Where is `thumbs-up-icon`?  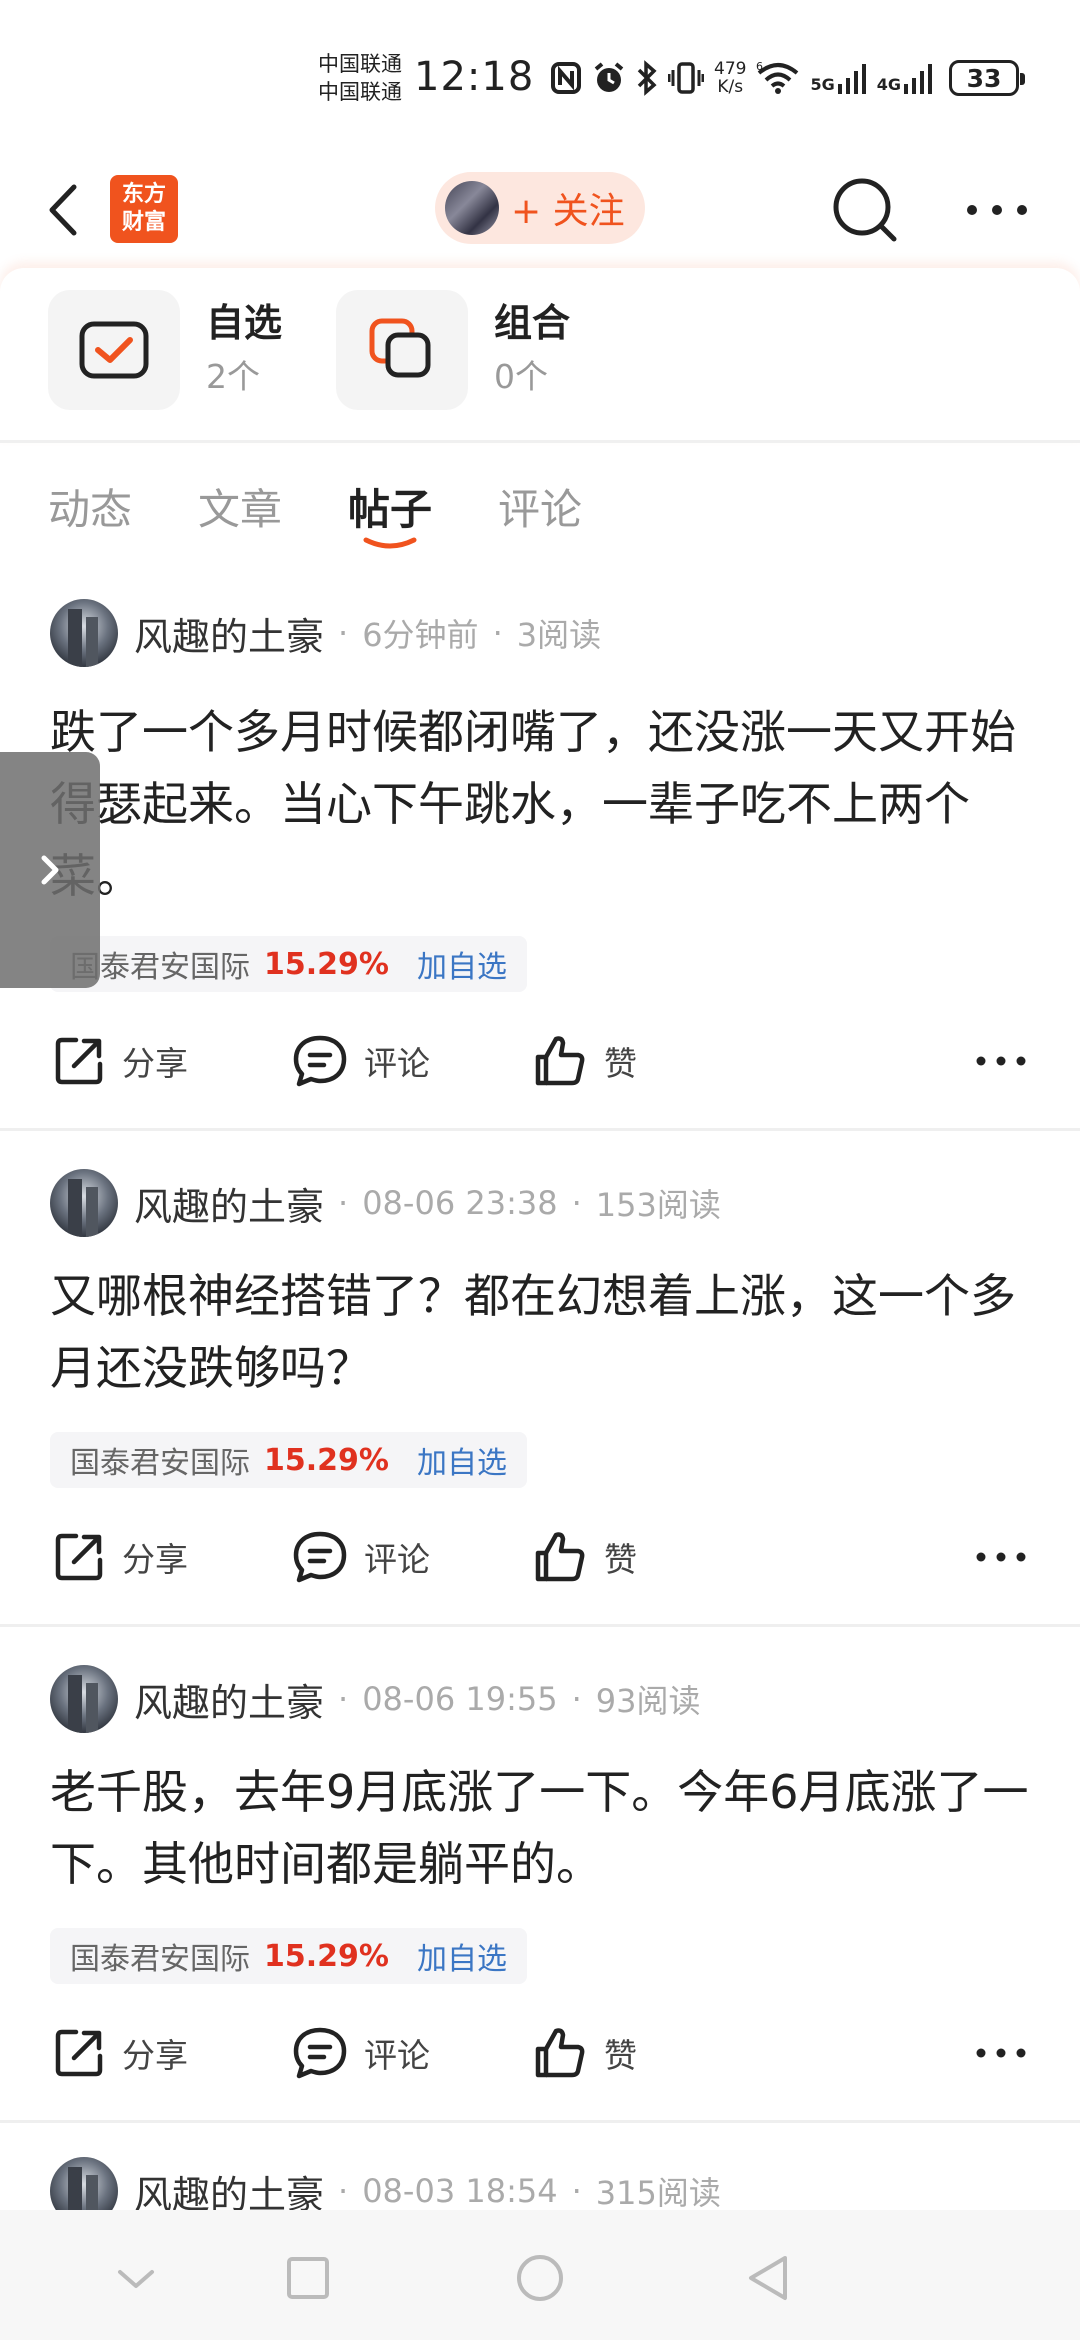 thumbs-up-icon is located at coordinates (560, 1557).